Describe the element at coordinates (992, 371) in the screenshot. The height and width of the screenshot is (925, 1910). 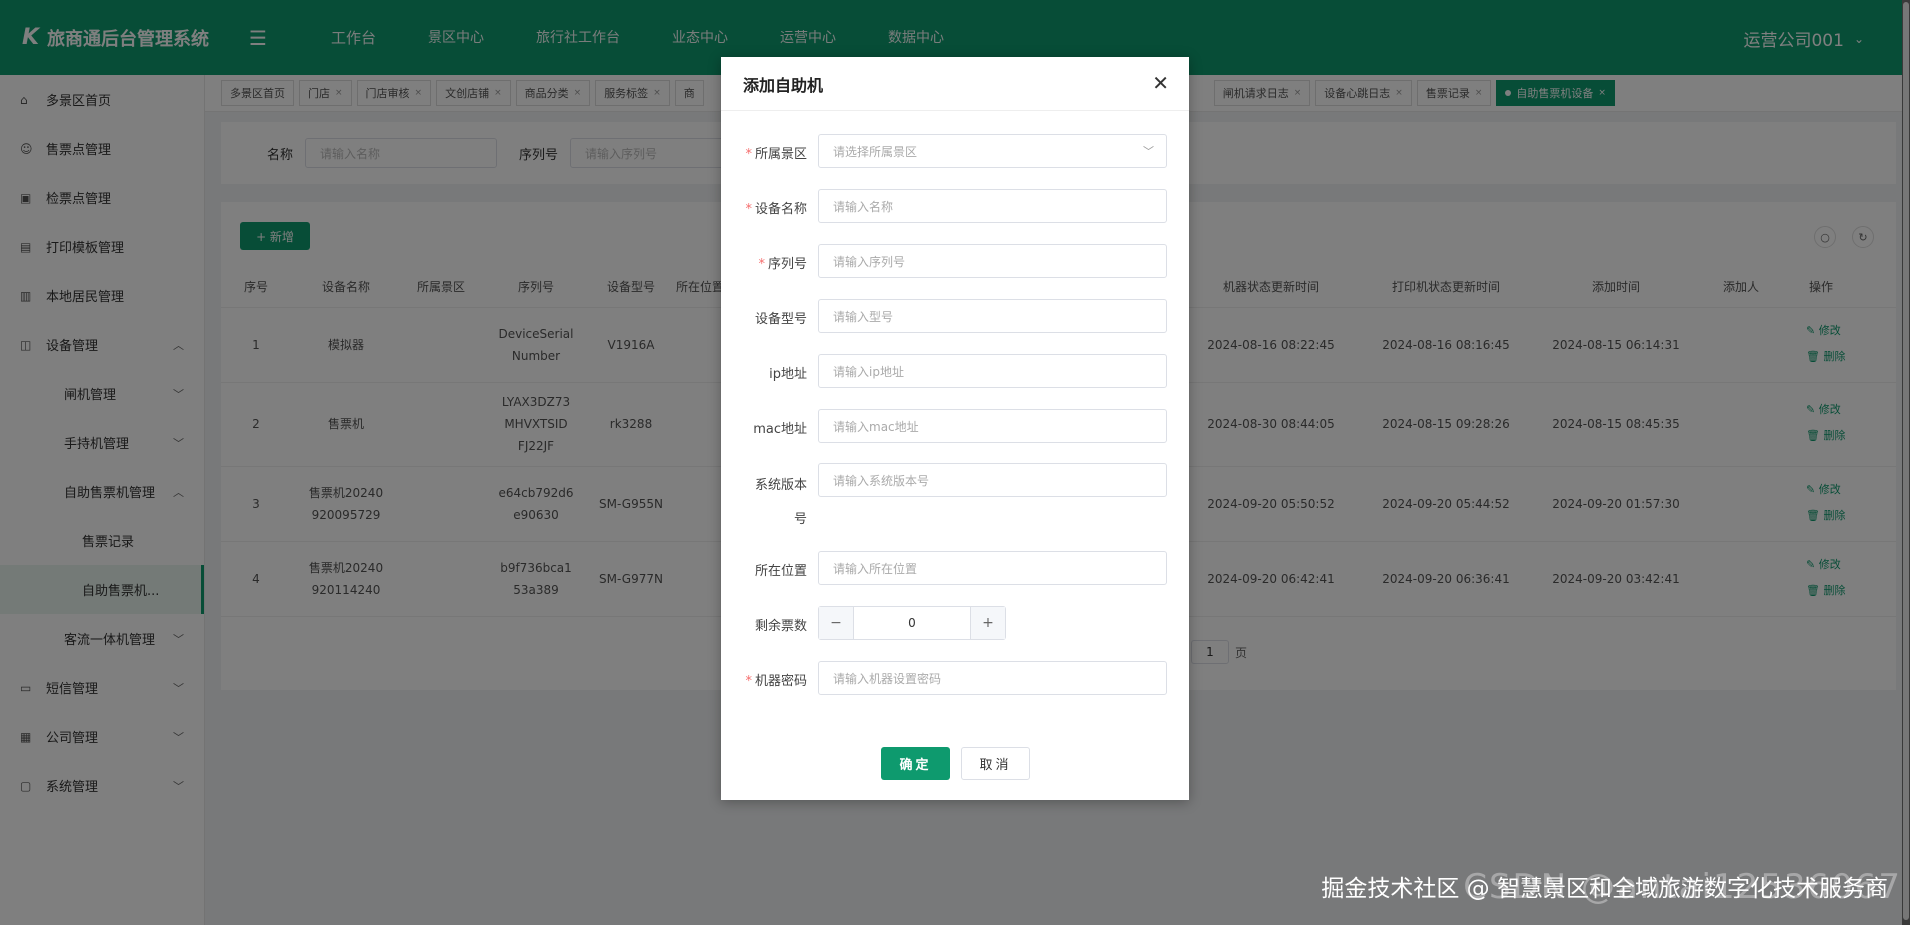
I see `ip-input: 请输入ip地址` at that location.